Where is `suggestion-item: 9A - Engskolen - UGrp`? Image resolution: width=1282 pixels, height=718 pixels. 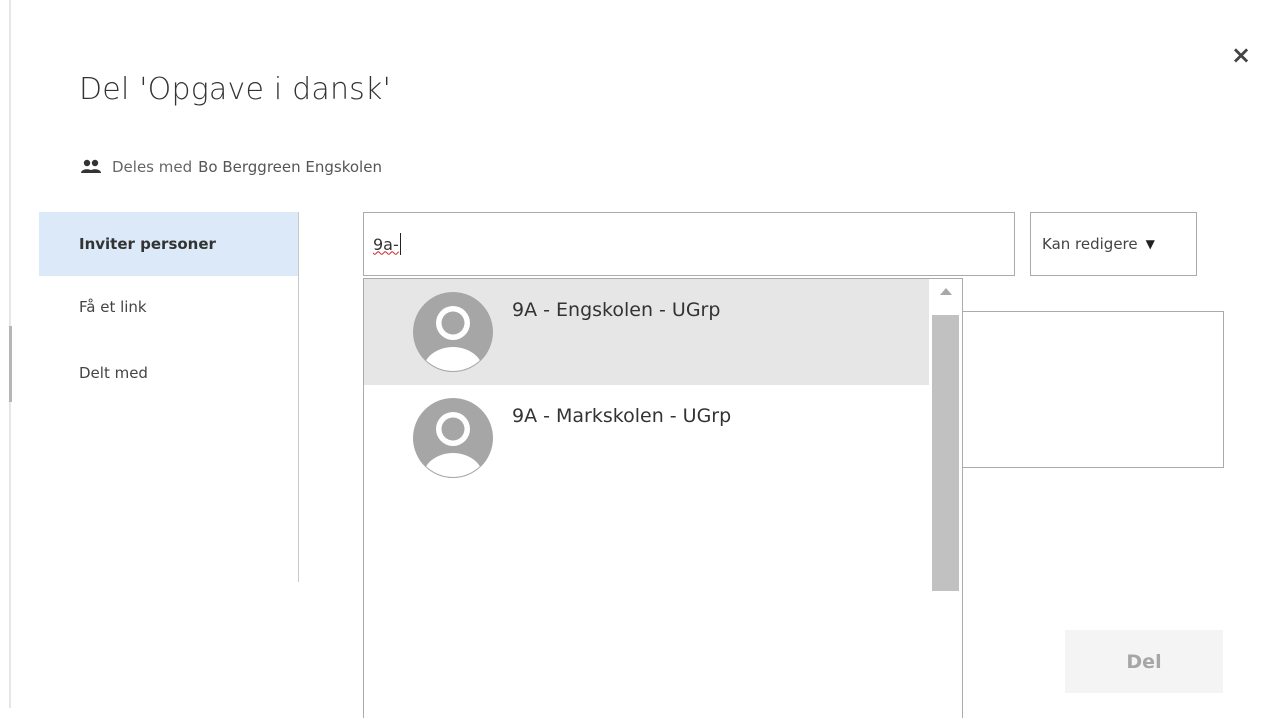
suggestion-item: 9A - Engskolen - UGrp is located at coordinates (646, 332).